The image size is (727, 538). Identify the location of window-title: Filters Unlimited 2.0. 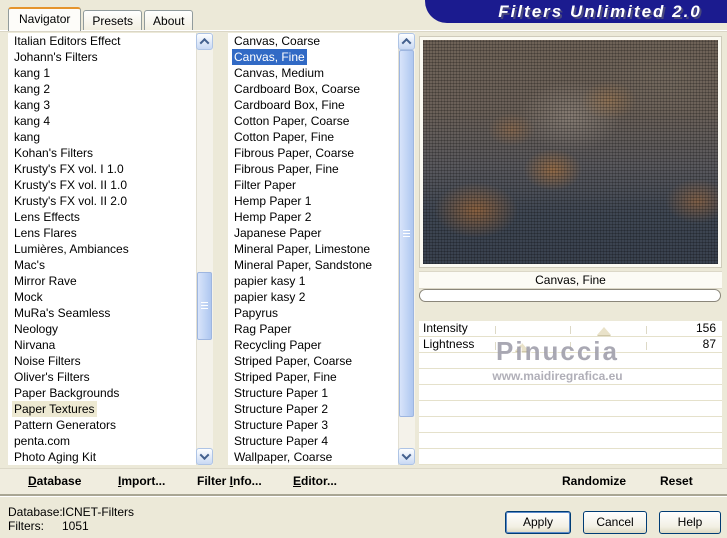
(600, 11).